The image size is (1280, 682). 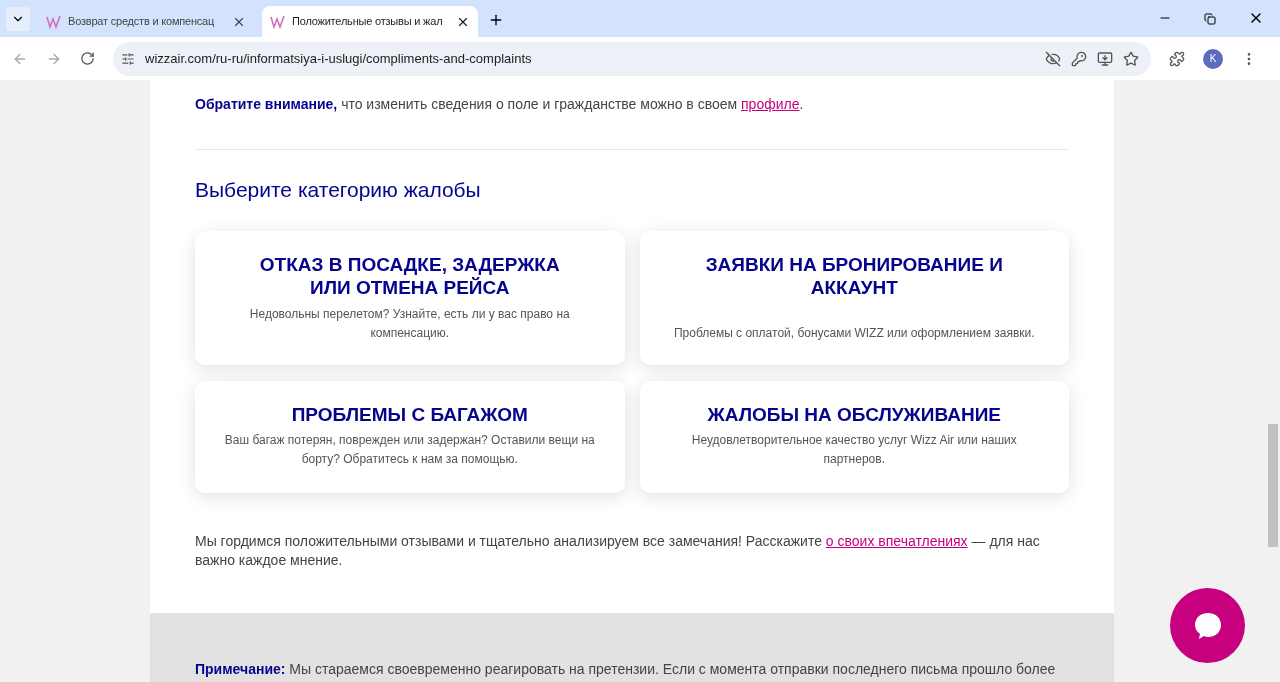 What do you see at coordinates (632, 122) in the screenshot?
I see `notice-text: Обратите внимание, что изменить сведения о поле и гражданстве можно в своем профиле.` at bounding box center [632, 122].